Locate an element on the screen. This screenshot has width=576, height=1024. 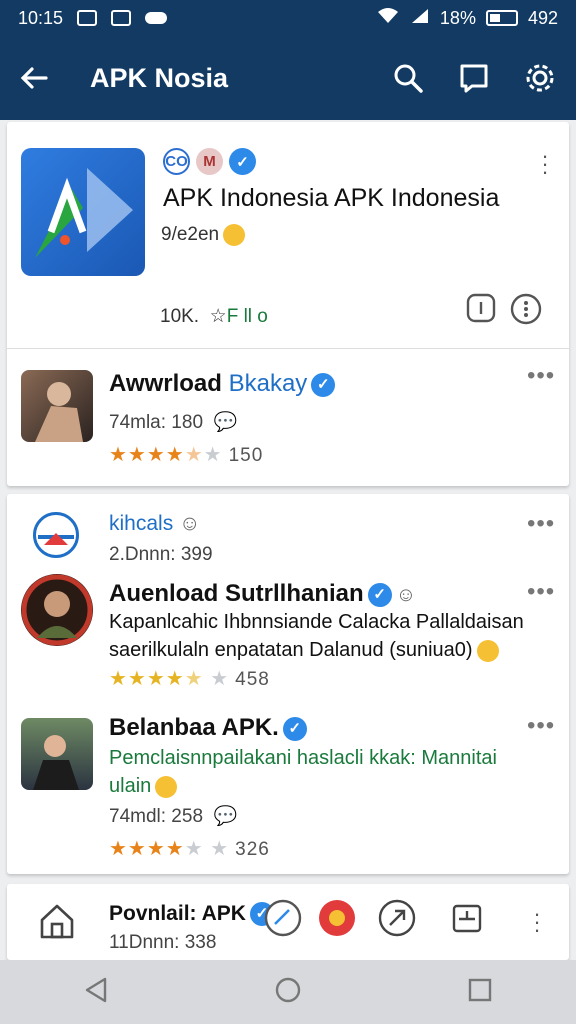
rating-stars: ★★★★★ ★ 326 is located at coordinates (189, 849).